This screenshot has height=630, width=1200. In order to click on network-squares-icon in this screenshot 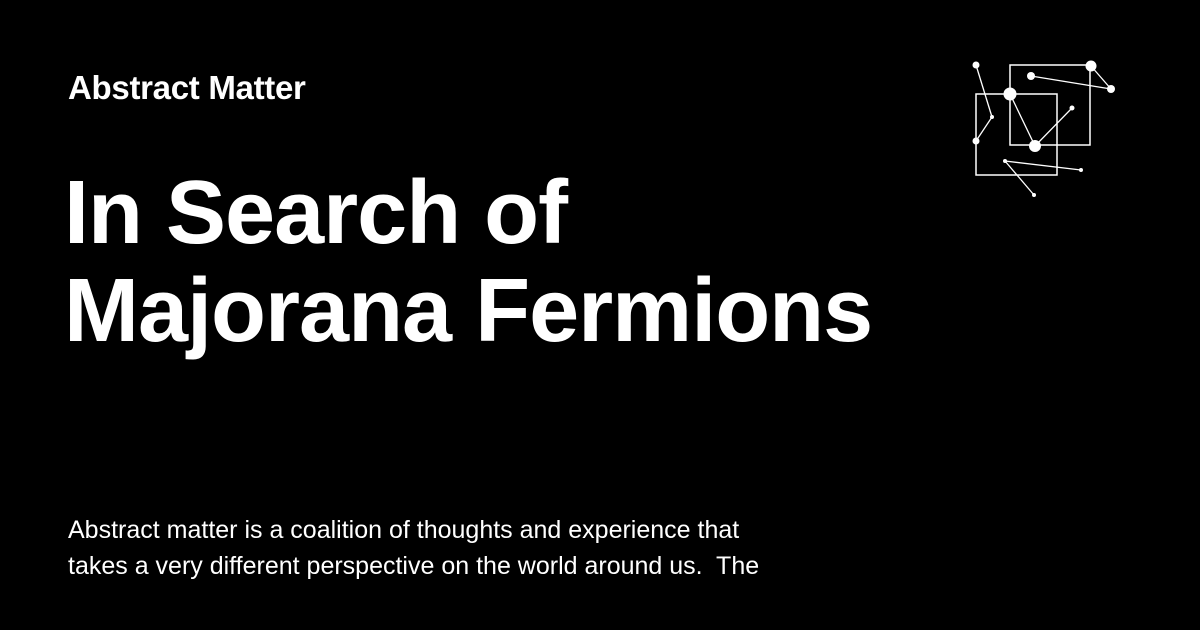, I will do `click(1043, 128)`.